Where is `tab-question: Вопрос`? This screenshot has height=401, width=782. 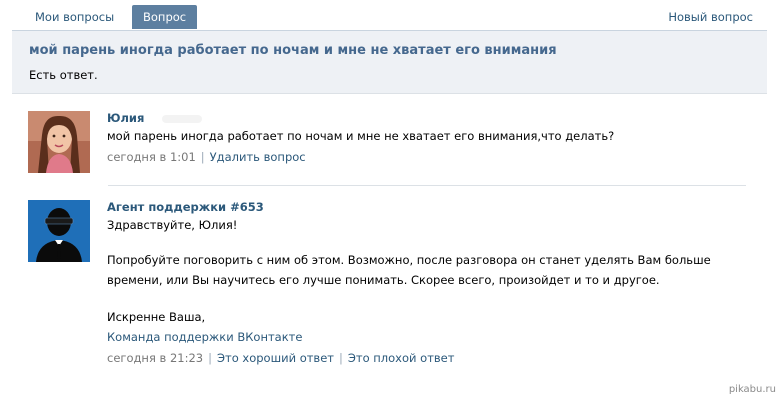 tab-question: Вопрос is located at coordinates (165, 17).